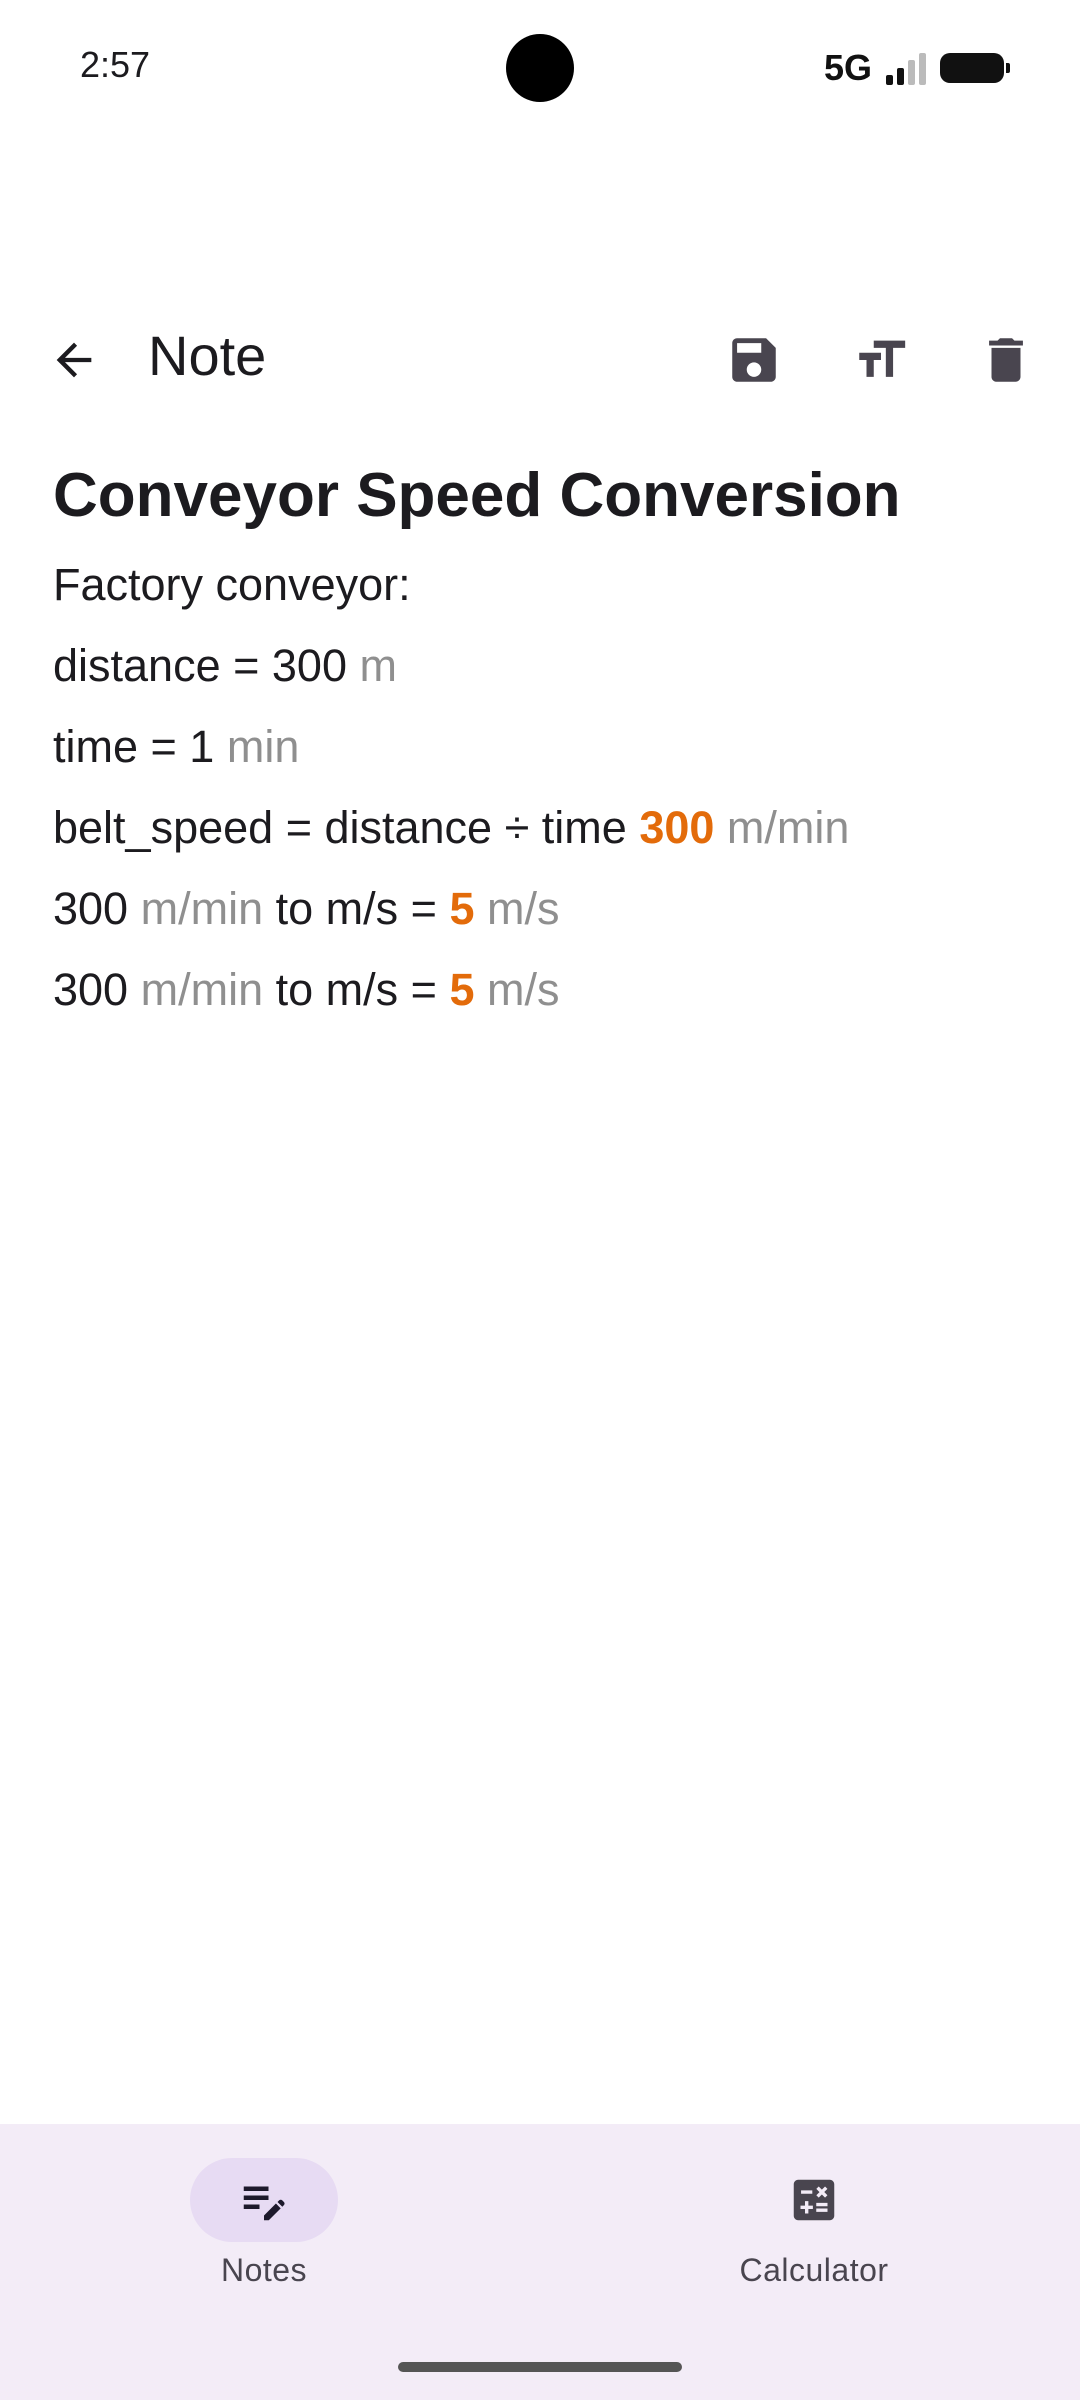 Image resolution: width=1080 pixels, height=2400 pixels. What do you see at coordinates (134, 746) in the screenshot?
I see `line-text: time = 1` at bounding box center [134, 746].